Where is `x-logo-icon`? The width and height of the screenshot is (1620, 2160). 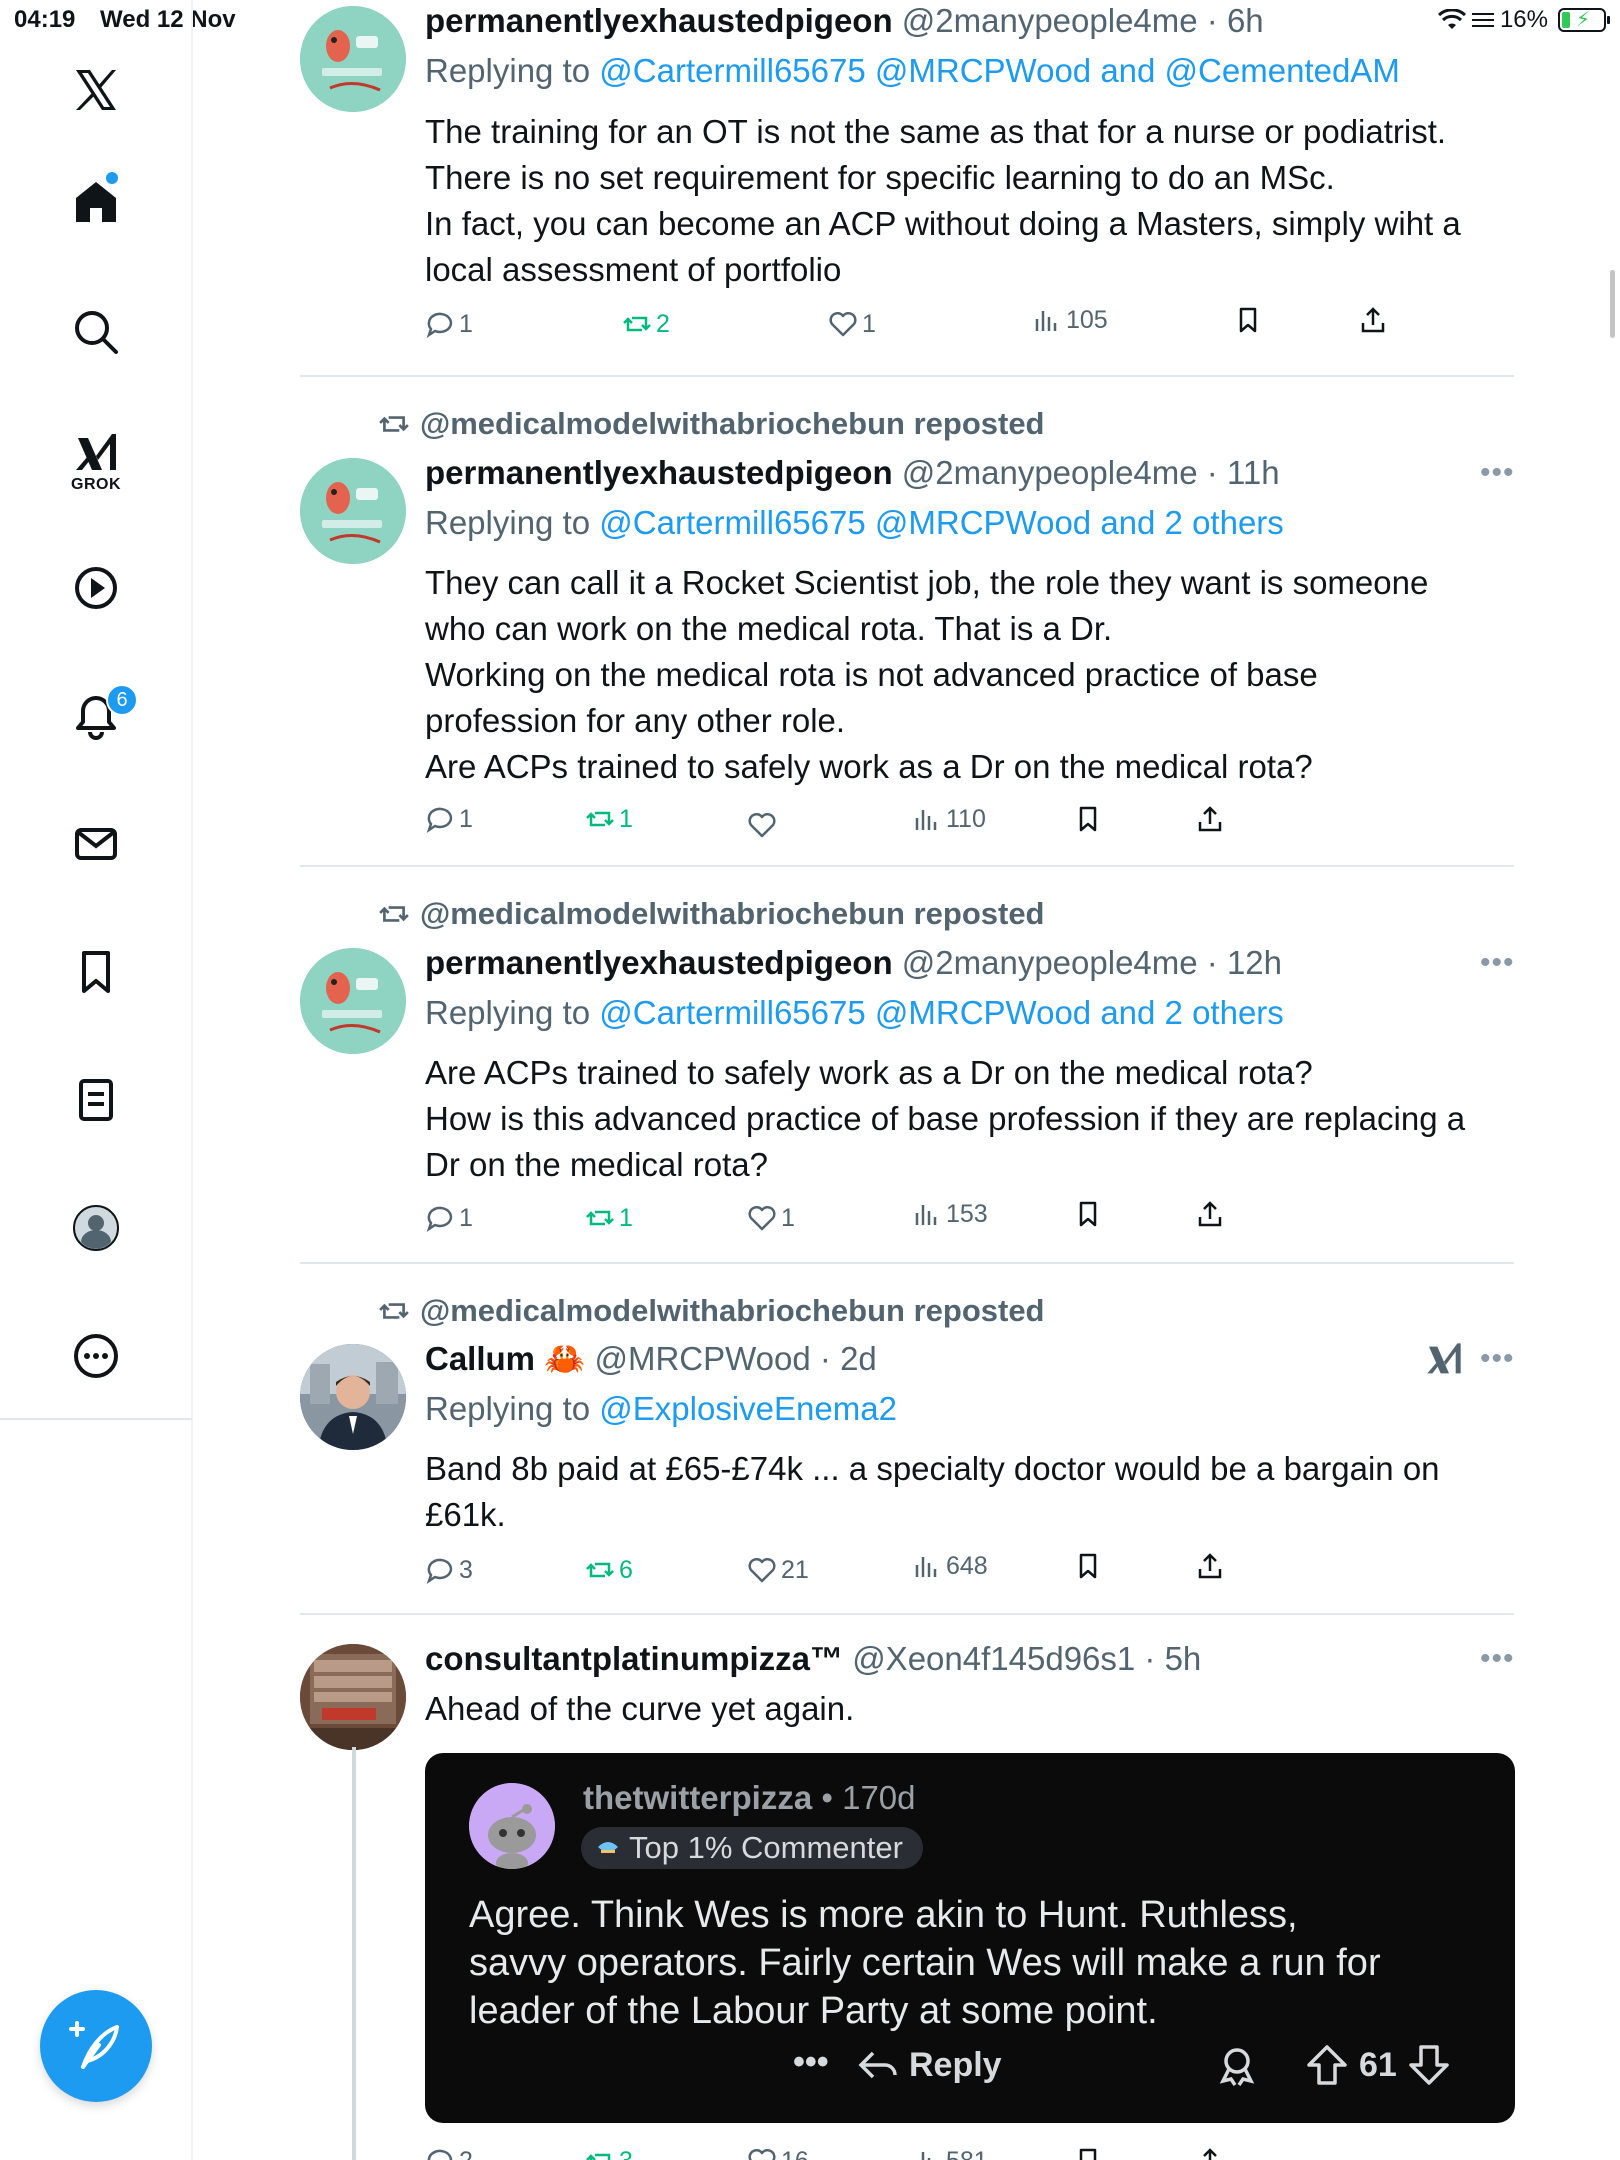
x-logo-icon is located at coordinates (96, 90).